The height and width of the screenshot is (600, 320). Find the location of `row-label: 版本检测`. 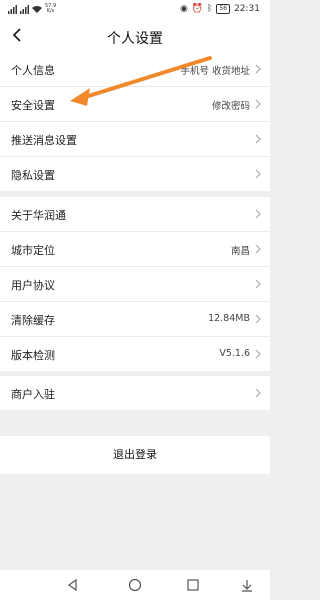

row-label: 版本检测 is located at coordinates (33, 355).